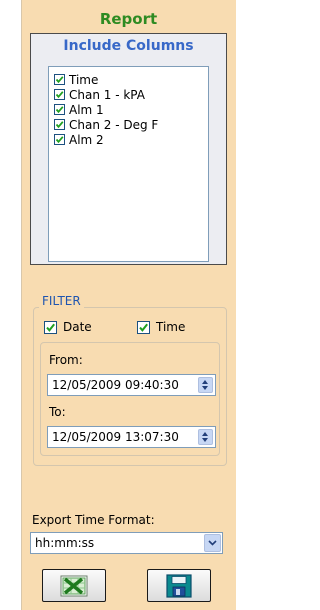  What do you see at coordinates (171, 327) in the screenshot?
I see `time-filter-label: Time` at bounding box center [171, 327].